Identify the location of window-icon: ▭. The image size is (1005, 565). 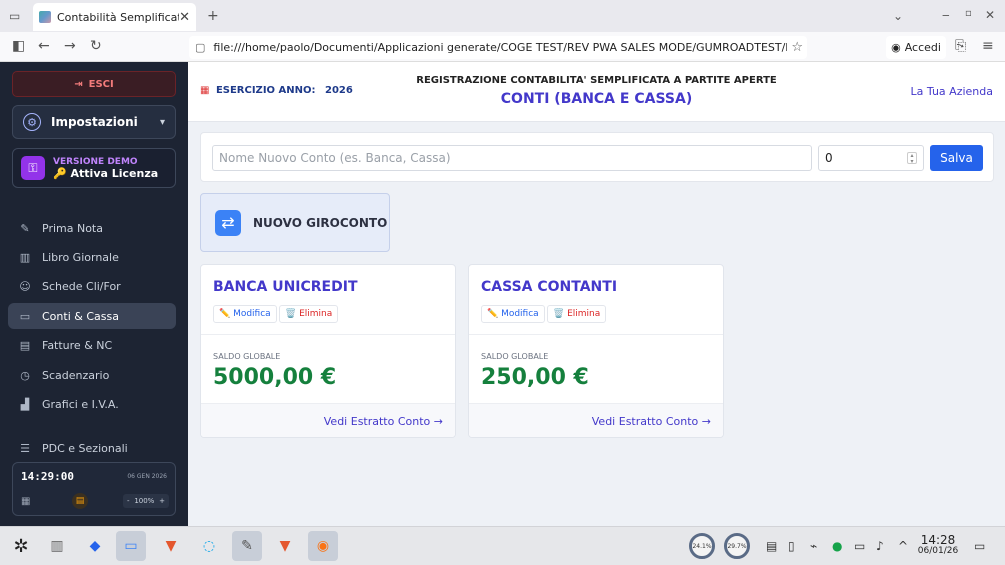
(131, 546).